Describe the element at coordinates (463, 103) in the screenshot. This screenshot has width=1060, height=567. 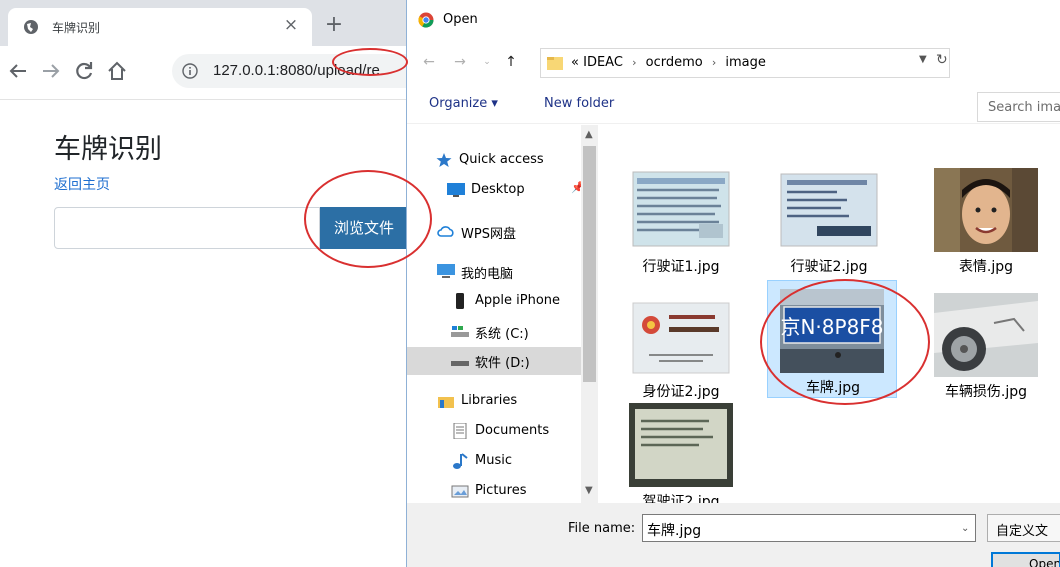
I see `organize-button: Organize ▾` at that location.